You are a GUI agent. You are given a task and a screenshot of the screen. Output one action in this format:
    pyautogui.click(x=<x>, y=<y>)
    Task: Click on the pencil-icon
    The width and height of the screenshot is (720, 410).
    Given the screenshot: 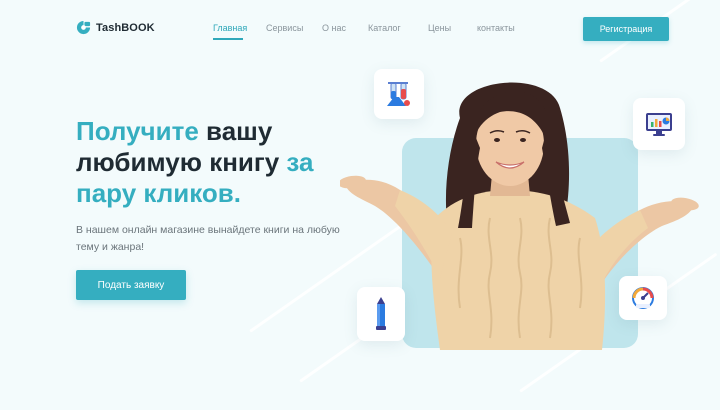 What is the action you would take?
    pyautogui.click(x=381, y=313)
    